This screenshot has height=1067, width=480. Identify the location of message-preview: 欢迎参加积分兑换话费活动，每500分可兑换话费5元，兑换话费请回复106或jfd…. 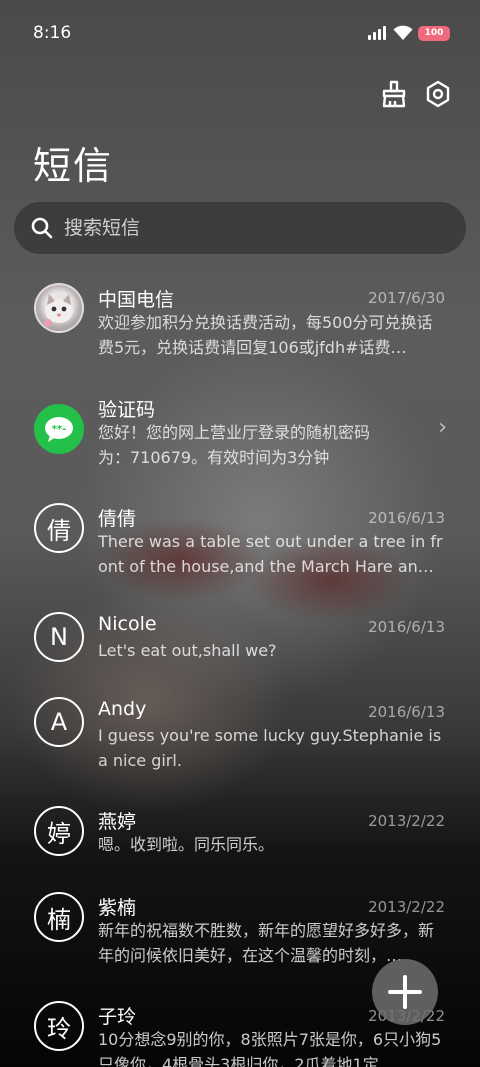
(265, 335).